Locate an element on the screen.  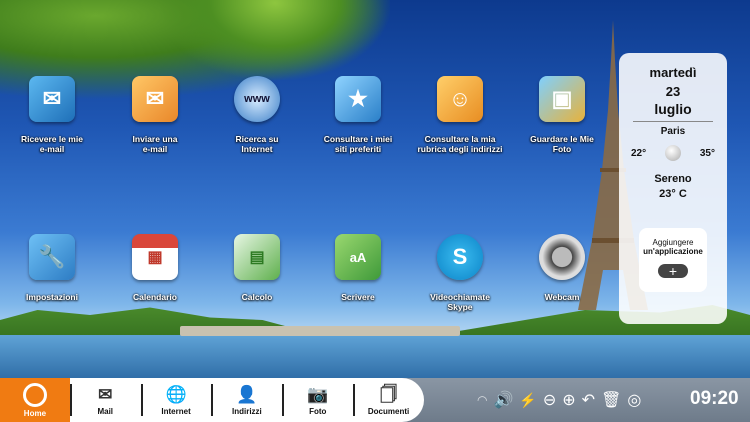
help-lifebuoy-icon: ◎ is located at coordinates (634, 400).